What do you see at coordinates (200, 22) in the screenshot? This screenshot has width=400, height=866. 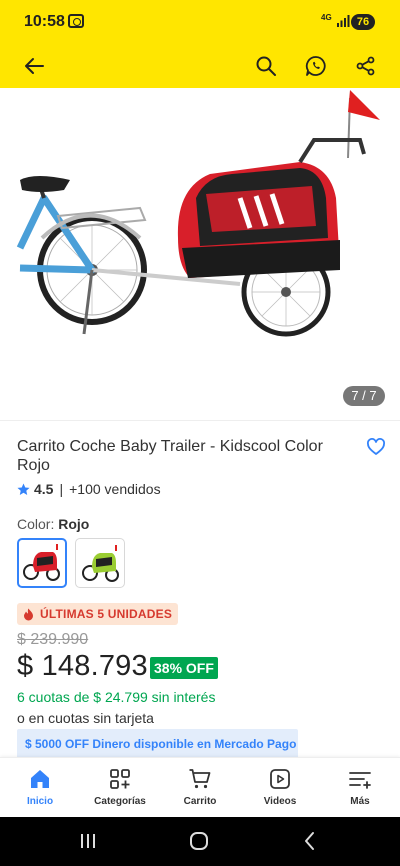 I see `status-bar: 10:58 4G 76` at bounding box center [200, 22].